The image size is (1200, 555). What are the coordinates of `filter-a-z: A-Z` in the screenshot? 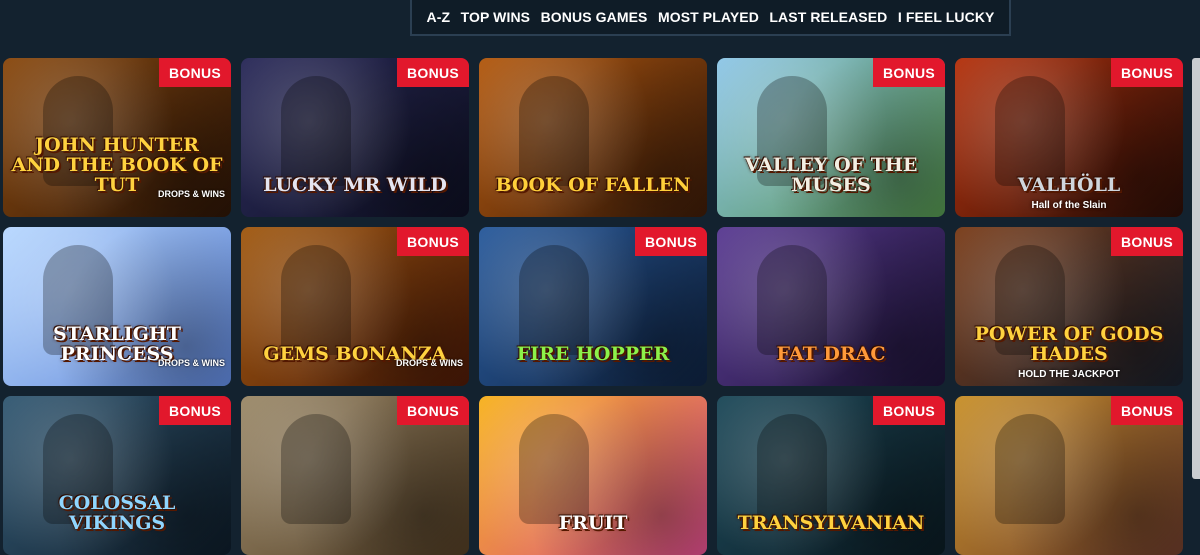 It's located at (438, 17).